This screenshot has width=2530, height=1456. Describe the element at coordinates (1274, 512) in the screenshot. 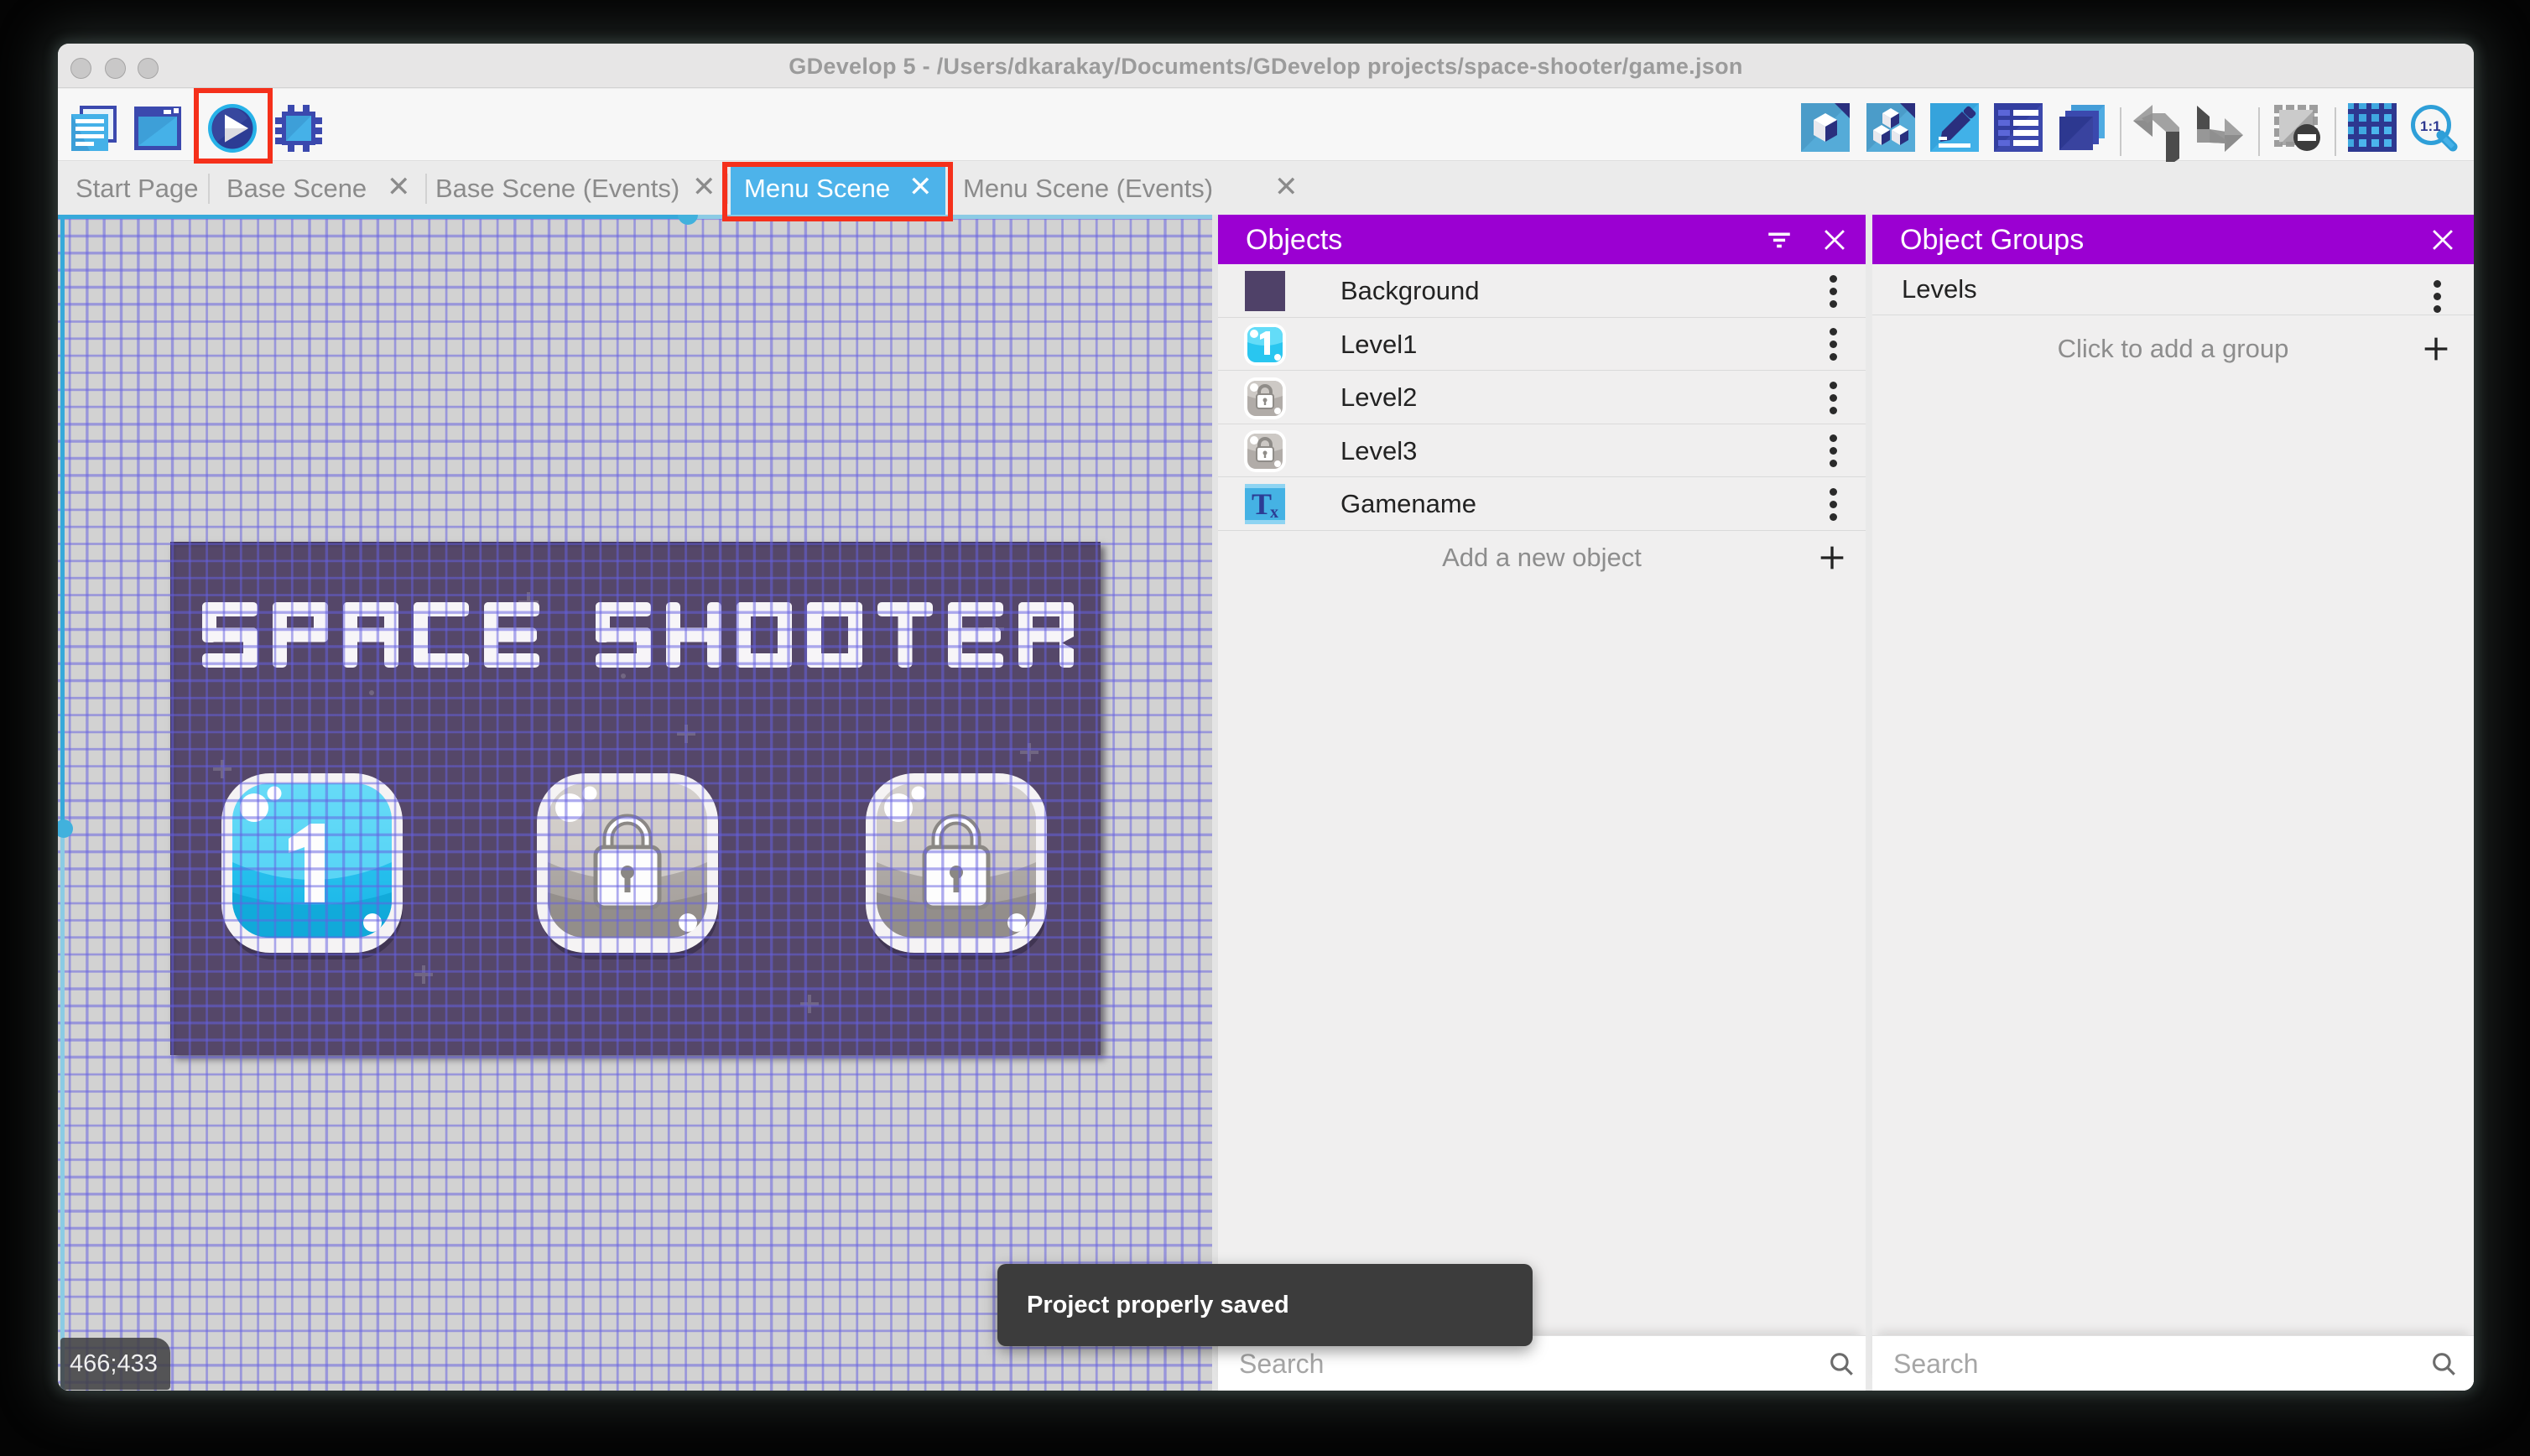

I see `svg-text: x` at that location.